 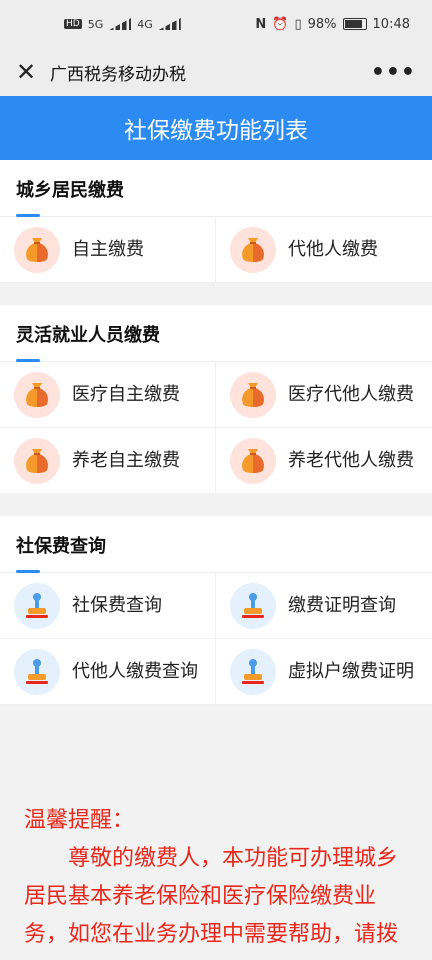 I want to click on hd-icon: HD, so click(x=73, y=24).